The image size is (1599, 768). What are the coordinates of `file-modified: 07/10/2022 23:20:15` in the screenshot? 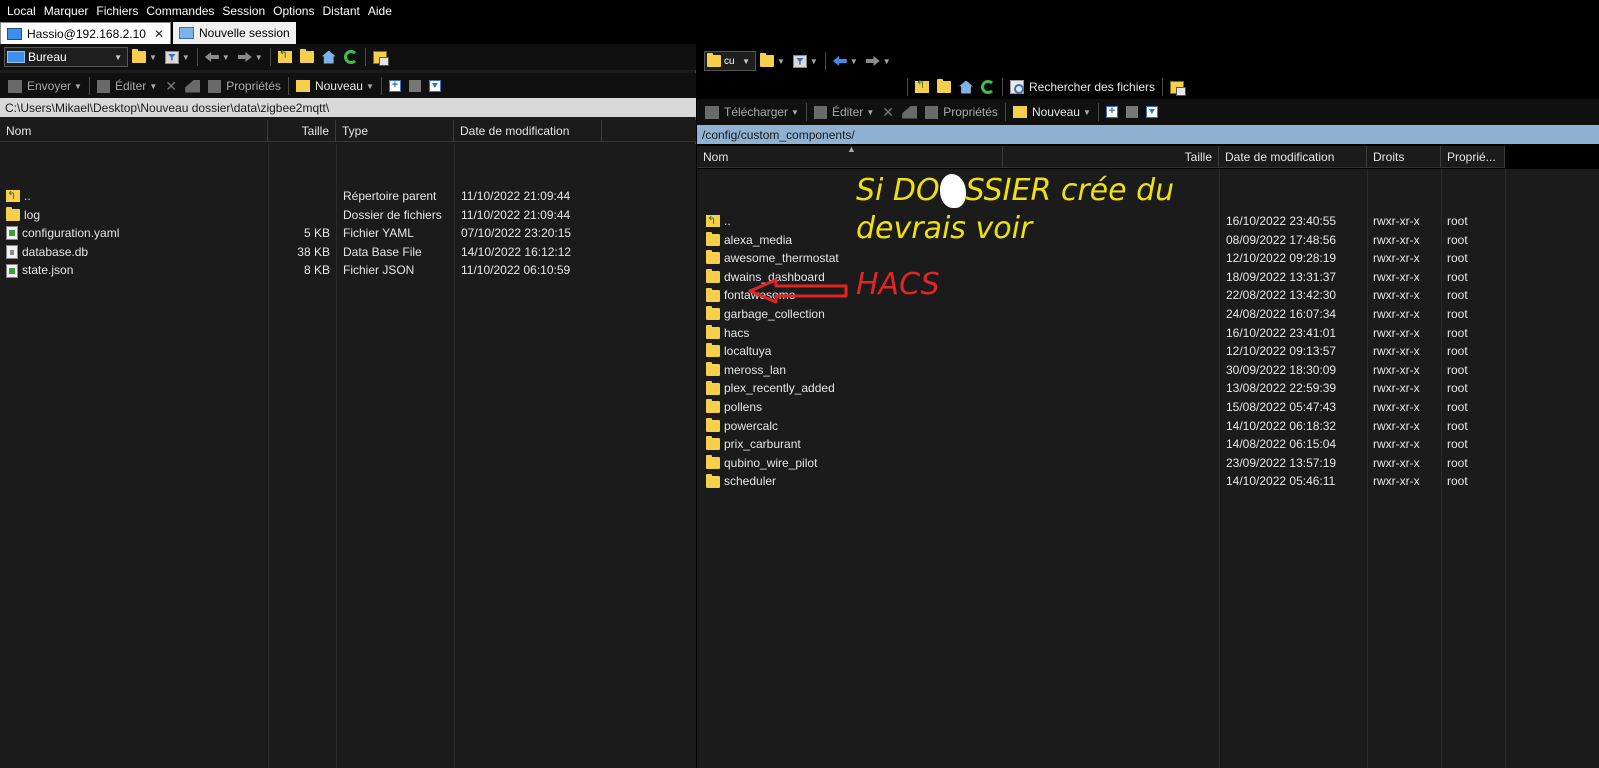 It's located at (516, 233).